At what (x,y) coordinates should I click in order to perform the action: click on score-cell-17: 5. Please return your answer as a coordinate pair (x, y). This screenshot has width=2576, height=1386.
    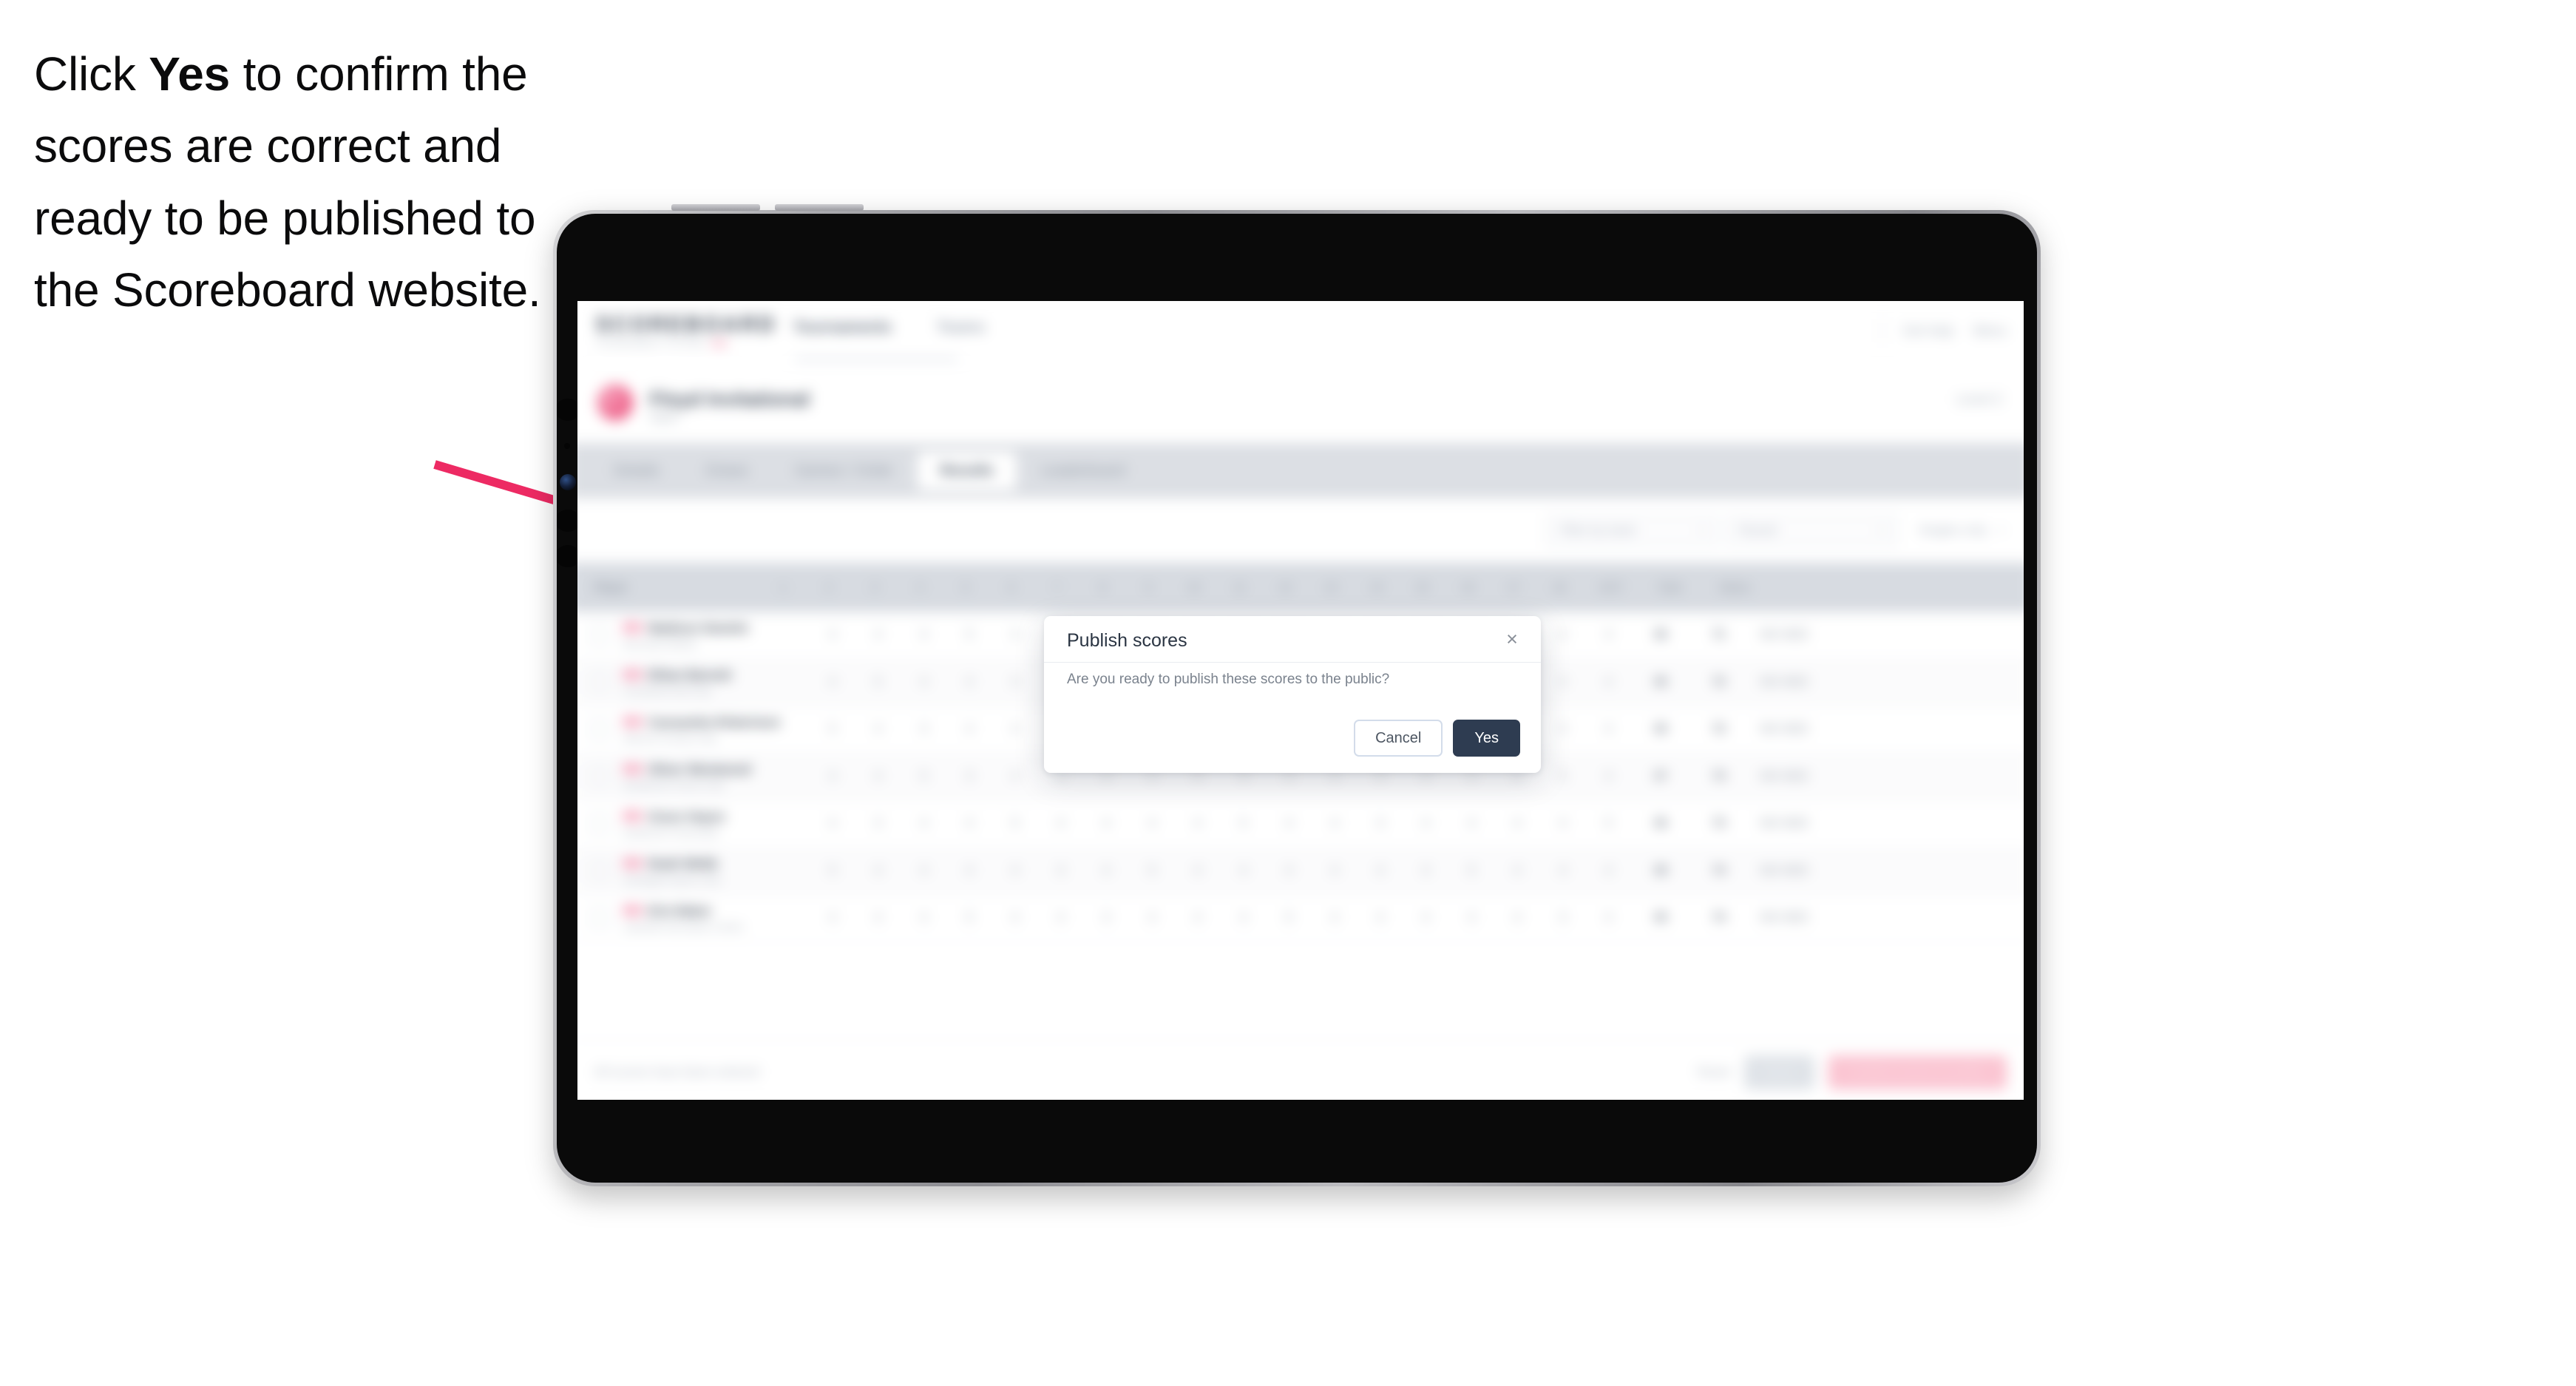
    Looking at the image, I should click on (1563, 776).